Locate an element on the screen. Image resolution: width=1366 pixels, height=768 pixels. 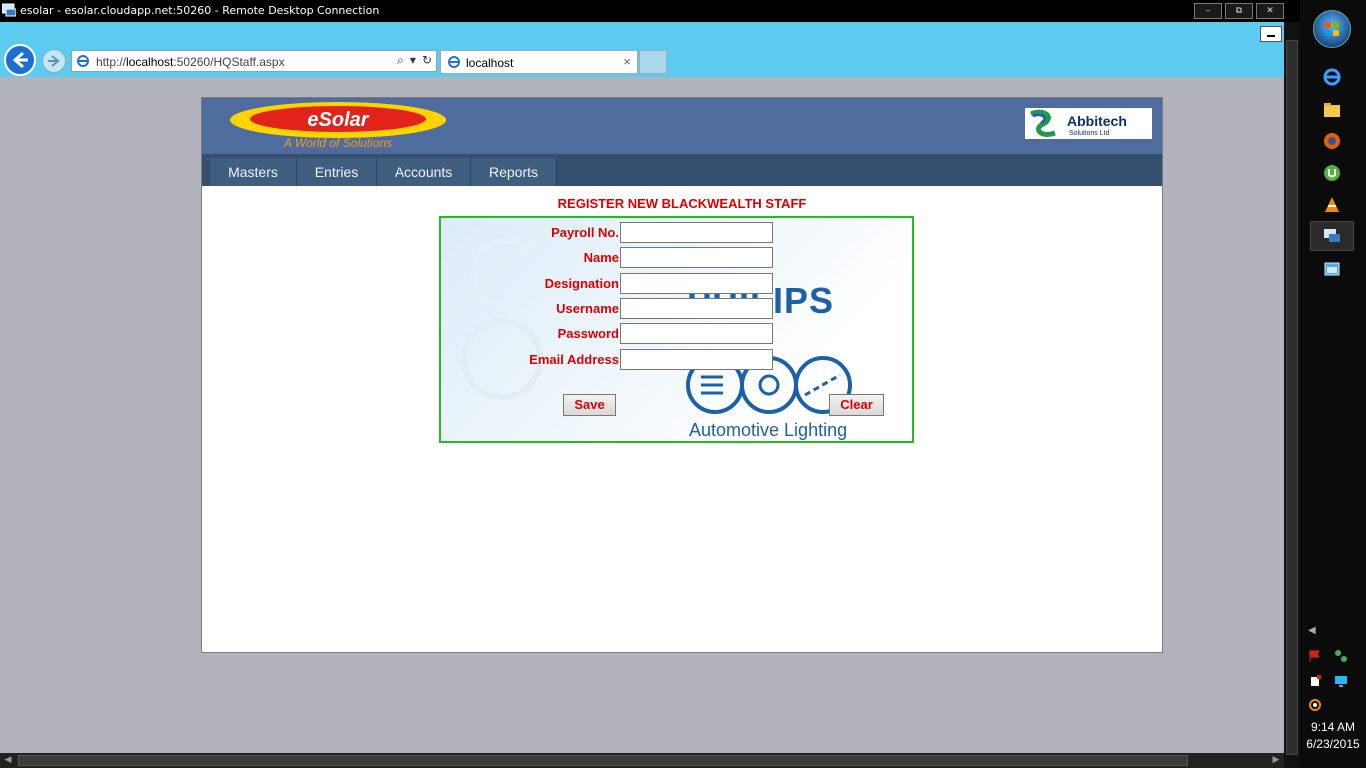
horizontal-scrollbar: ◀ ▶ is located at coordinates (642, 760).